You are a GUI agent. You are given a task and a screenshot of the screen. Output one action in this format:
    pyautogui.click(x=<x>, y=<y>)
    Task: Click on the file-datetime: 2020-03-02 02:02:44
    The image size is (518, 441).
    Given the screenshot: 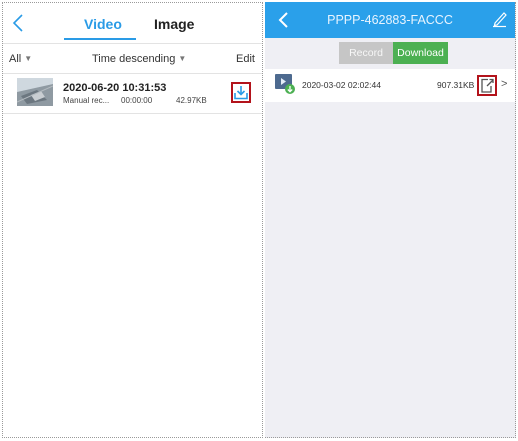 What is the action you would take?
    pyautogui.click(x=341, y=85)
    